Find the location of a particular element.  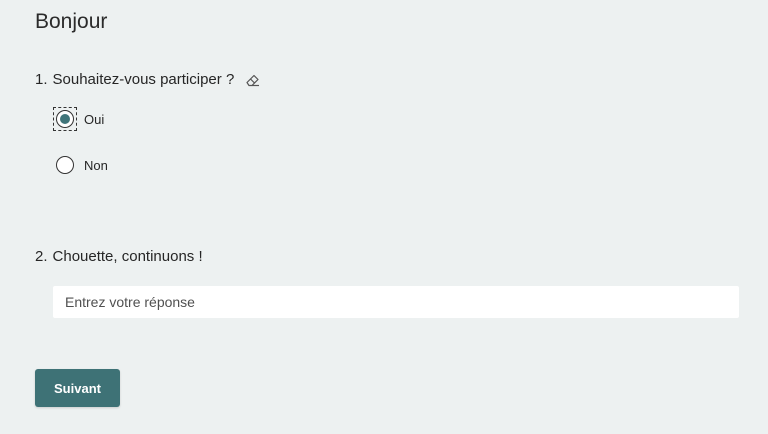

question-1: 1. Souhaitez-vous participer ? is located at coordinates (148, 79).